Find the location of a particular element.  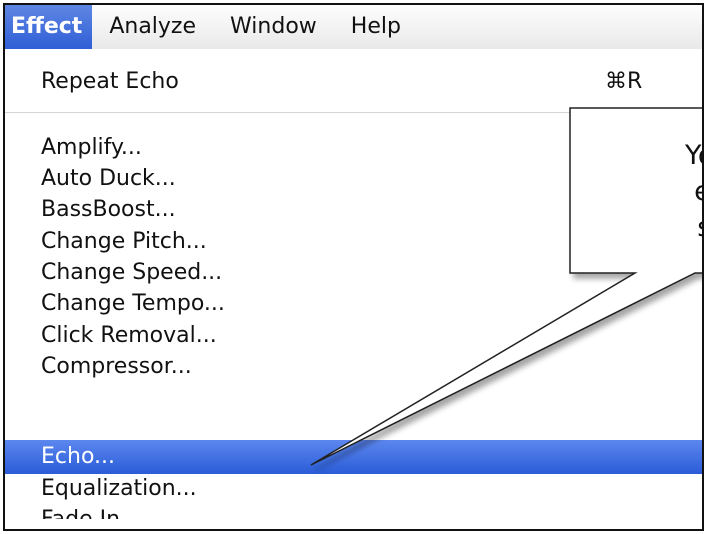

callout-line: effe is located at coordinates (636, 192).